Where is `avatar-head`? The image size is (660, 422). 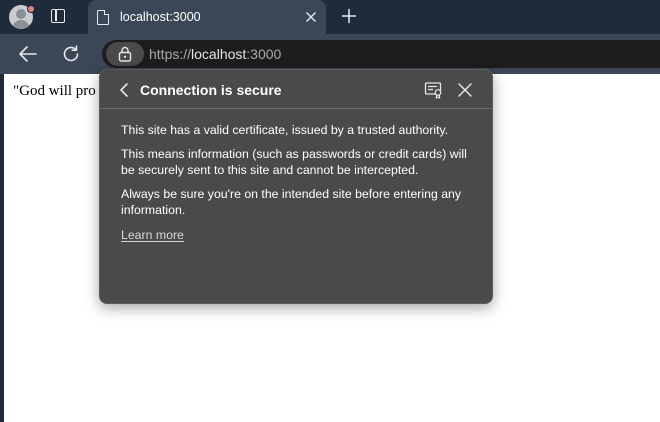
avatar-head is located at coordinates (21, 14).